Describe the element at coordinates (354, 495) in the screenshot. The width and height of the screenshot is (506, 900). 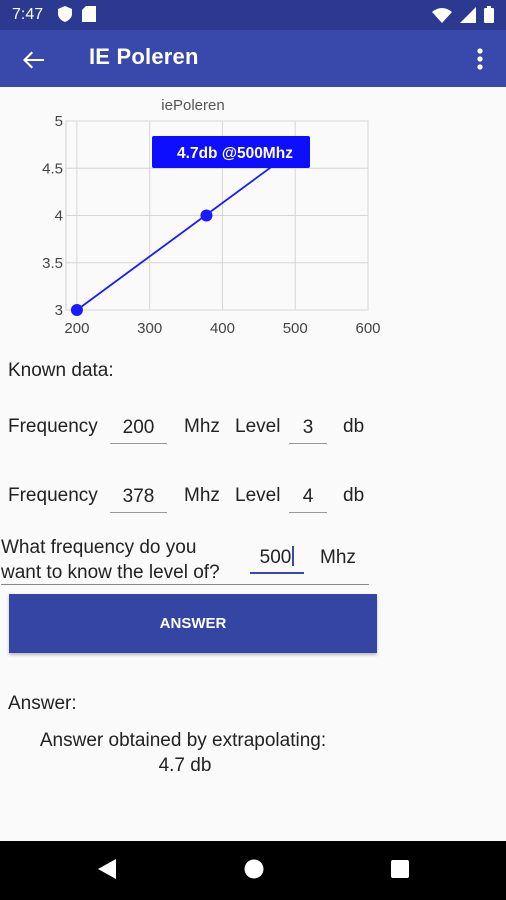
I see `level-unit-2: db` at that location.